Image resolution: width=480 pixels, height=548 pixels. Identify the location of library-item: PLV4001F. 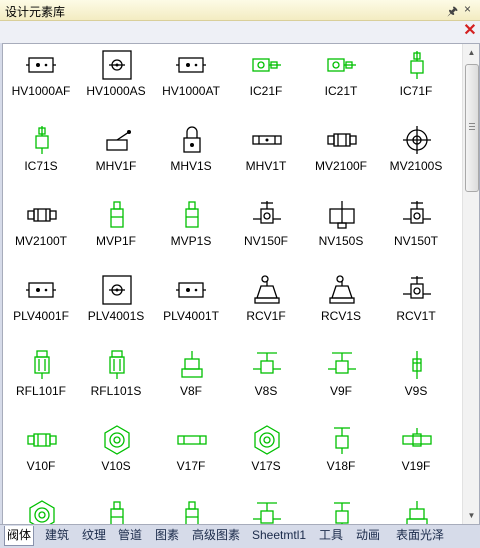
(41, 309).